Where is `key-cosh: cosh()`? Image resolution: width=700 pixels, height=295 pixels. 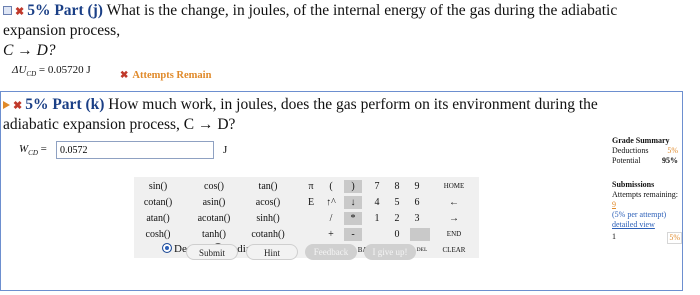
key-cosh: cosh() is located at coordinates (158, 234).